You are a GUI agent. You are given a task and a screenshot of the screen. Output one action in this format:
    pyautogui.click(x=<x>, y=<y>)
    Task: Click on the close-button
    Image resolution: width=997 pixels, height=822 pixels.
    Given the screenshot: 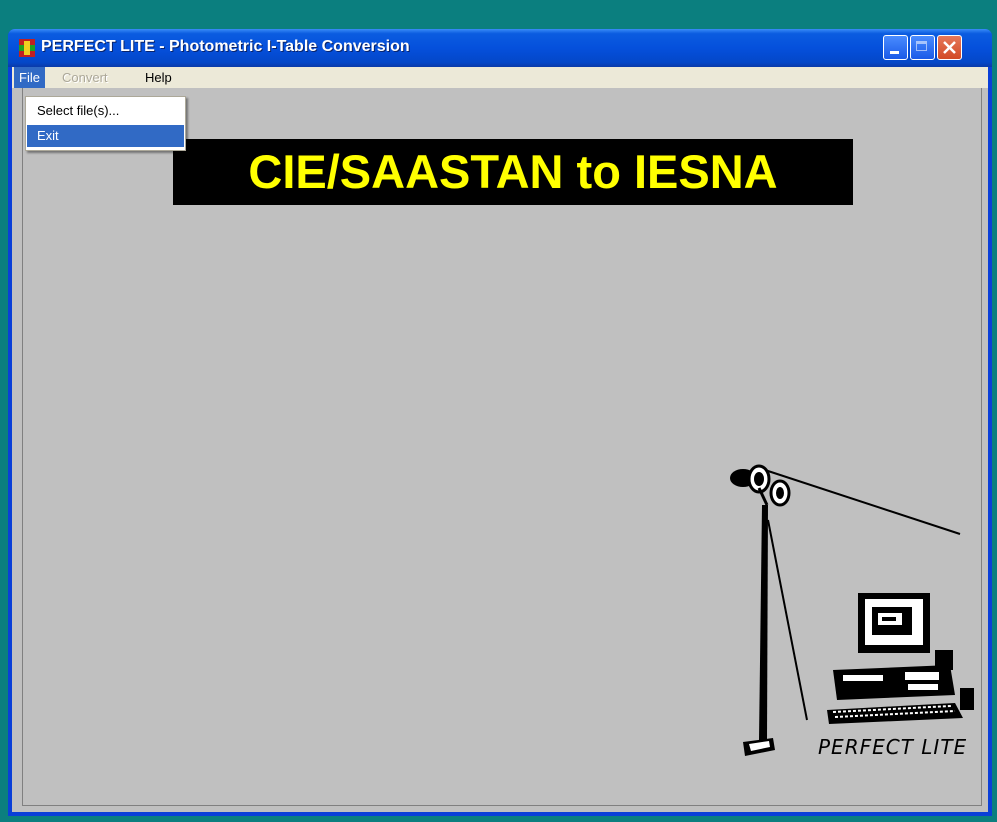 What is the action you would take?
    pyautogui.click(x=949, y=47)
    